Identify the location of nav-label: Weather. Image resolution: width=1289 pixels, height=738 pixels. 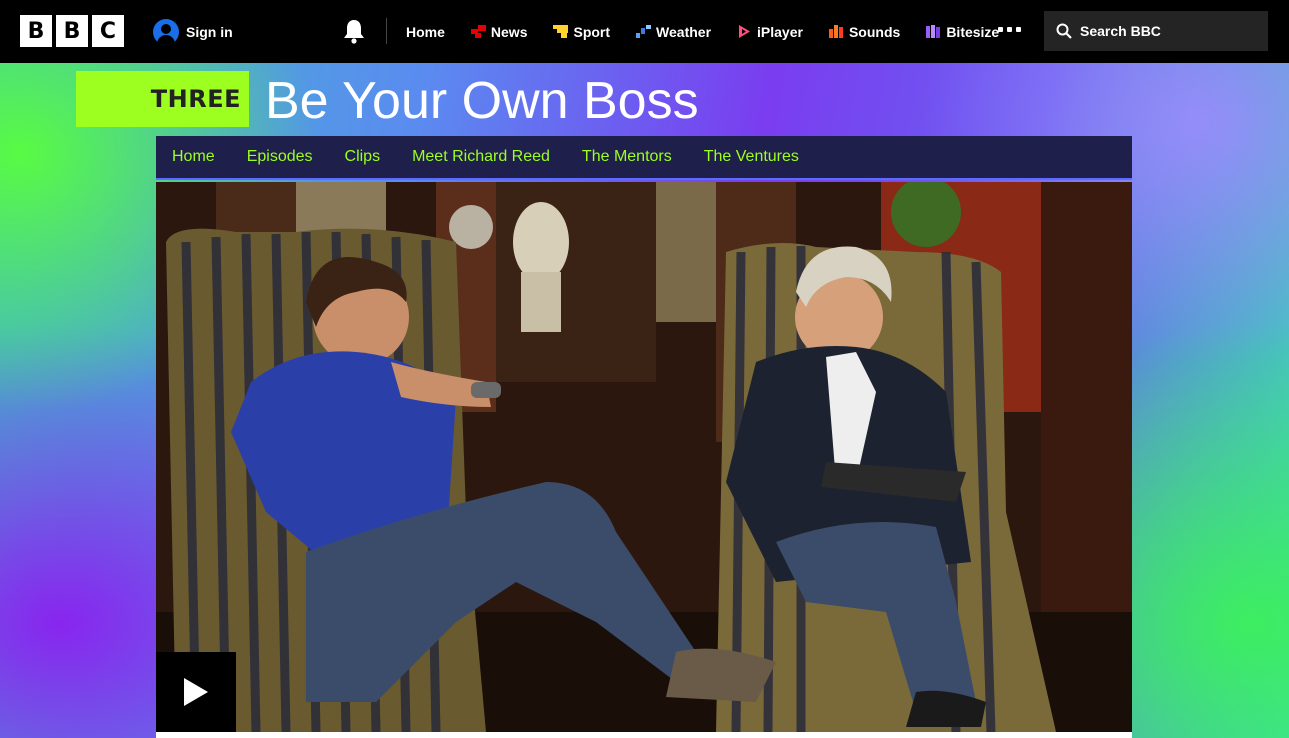
(684, 31).